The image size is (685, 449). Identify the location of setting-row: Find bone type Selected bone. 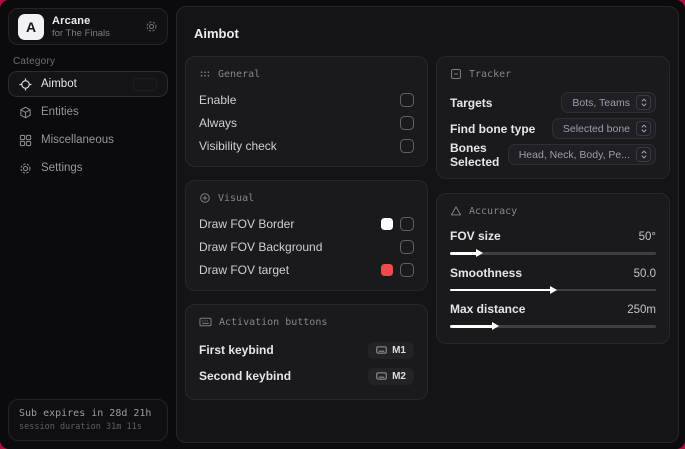
(553, 128).